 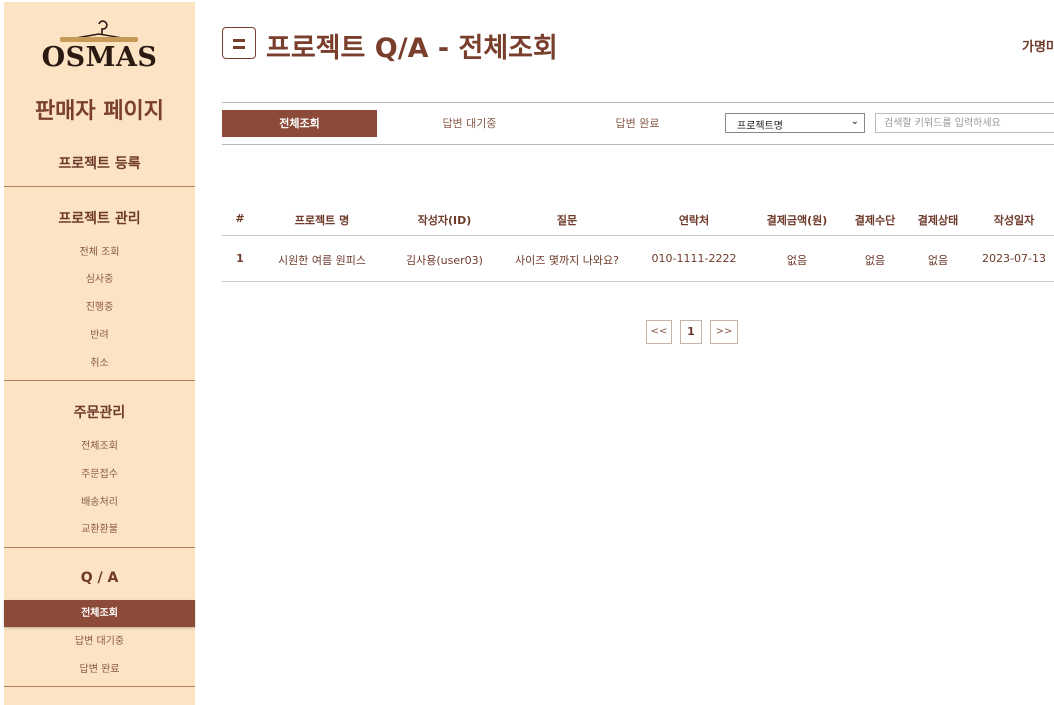 What do you see at coordinates (694, 220) in the screenshot?
I see `column-header: 연락처` at bounding box center [694, 220].